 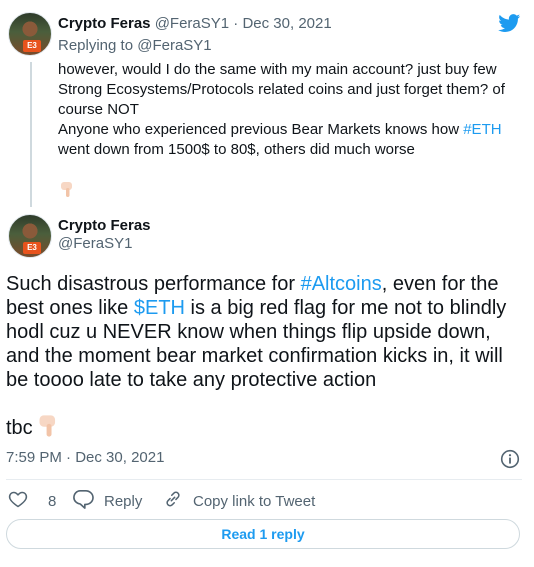 What do you see at coordinates (88, 501) in the screenshot?
I see `reply-icon` at bounding box center [88, 501].